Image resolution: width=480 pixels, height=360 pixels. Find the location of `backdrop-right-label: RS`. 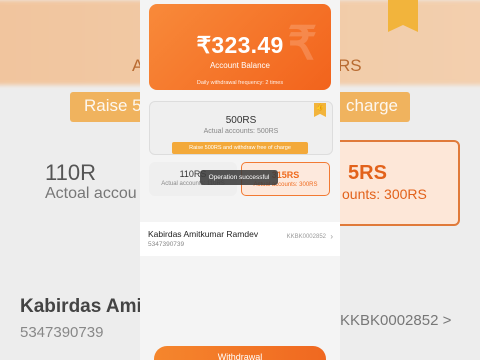

backdrop-right-label: RS is located at coordinates (350, 65).